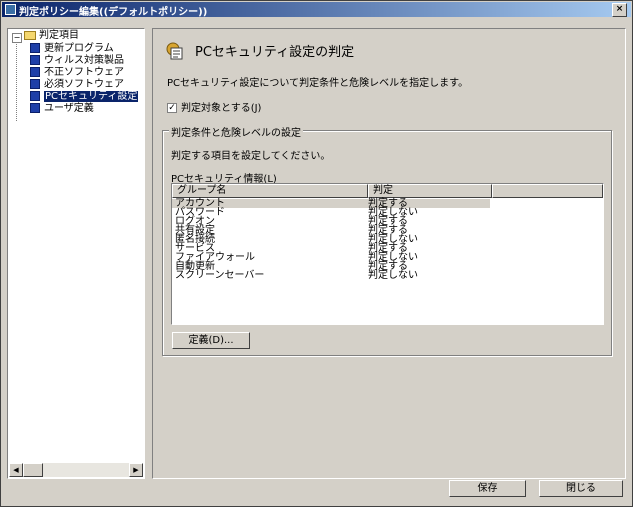 The height and width of the screenshot is (507, 633). Describe the element at coordinates (221, 108) in the screenshot. I see `target-checkbox-label: 判定対象とする(J)` at that location.